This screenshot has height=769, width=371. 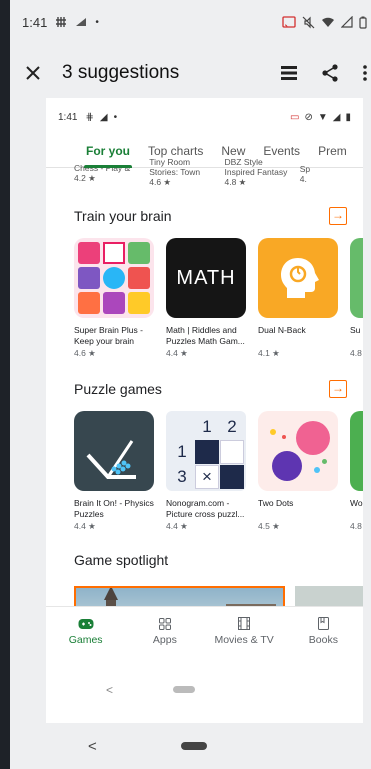 I want to click on super-brain-icon, so click(x=114, y=278).